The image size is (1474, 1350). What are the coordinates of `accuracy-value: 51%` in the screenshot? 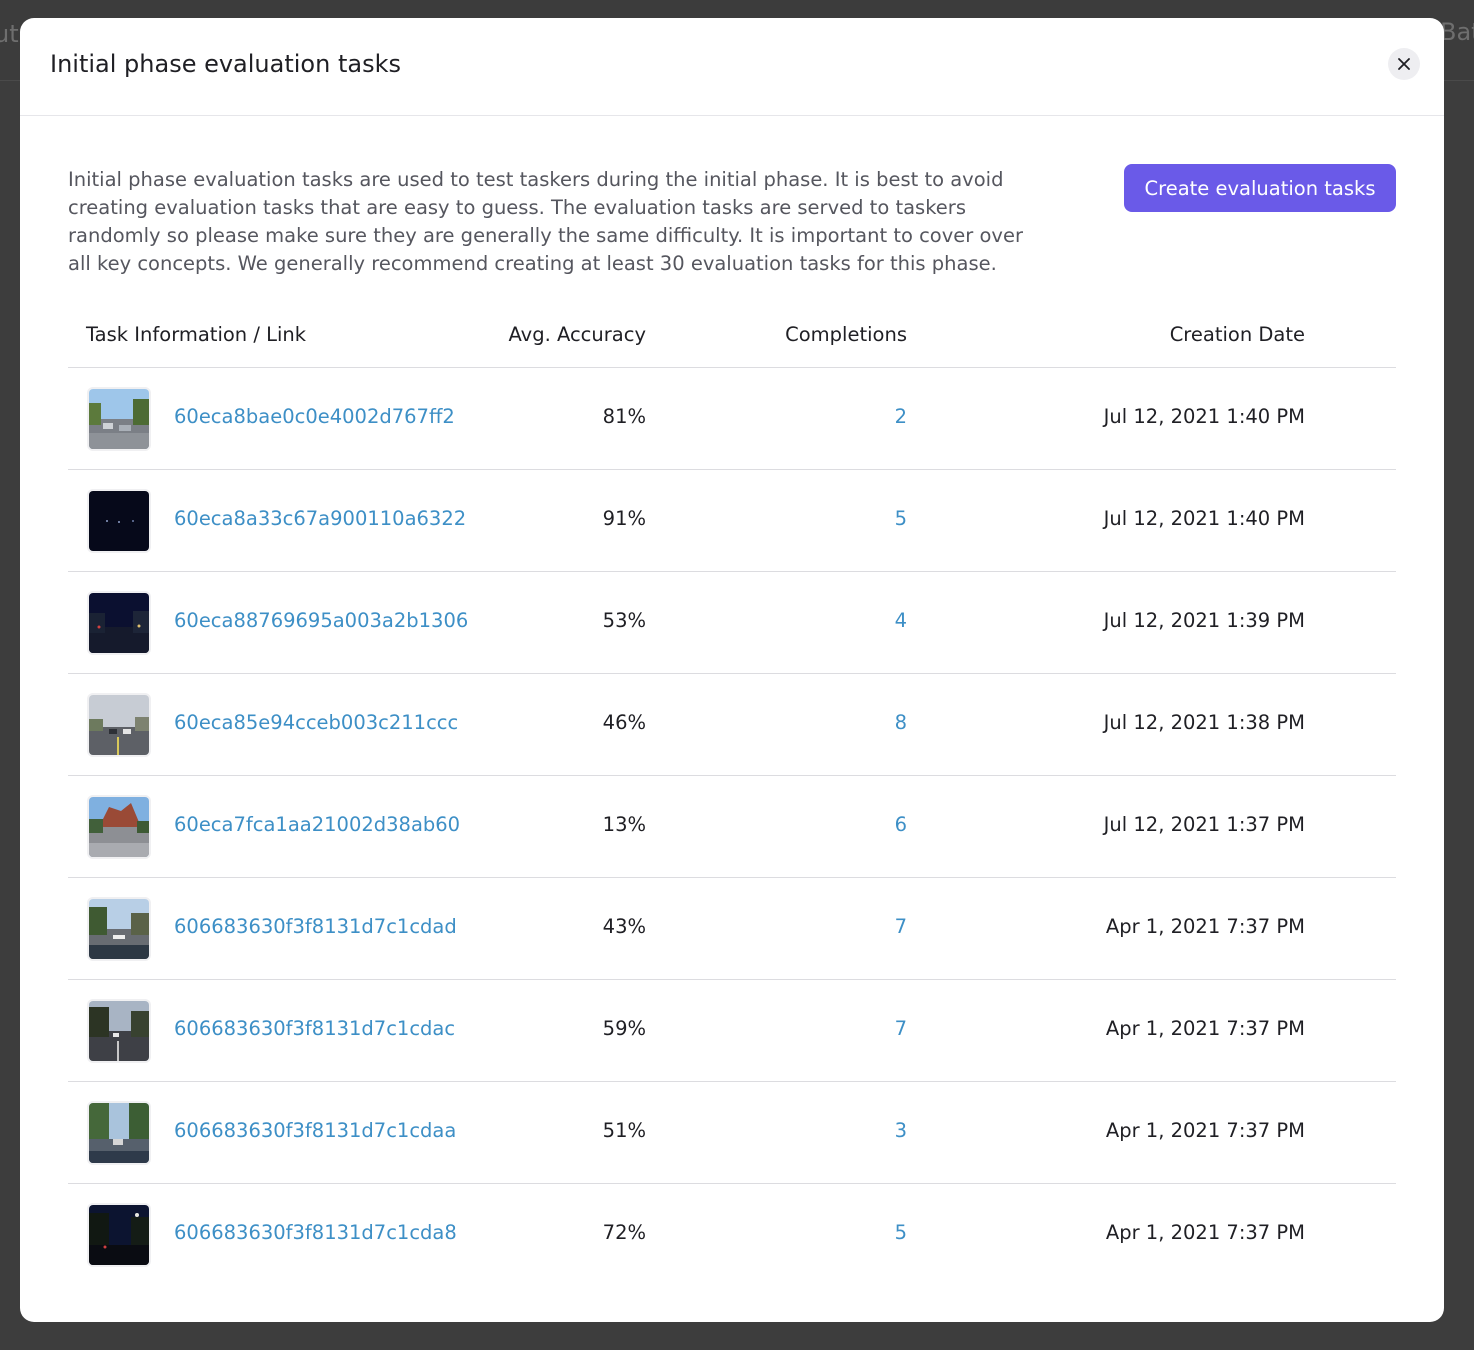 It's located at (624, 1130).